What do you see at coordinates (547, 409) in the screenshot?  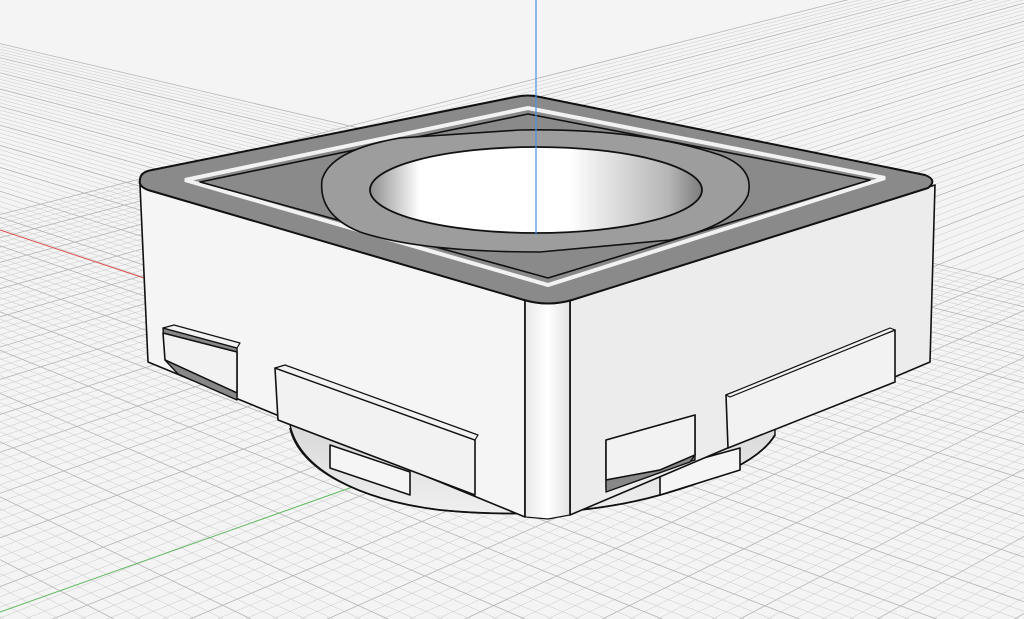 I see `front-corner-fillet` at bounding box center [547, 409].